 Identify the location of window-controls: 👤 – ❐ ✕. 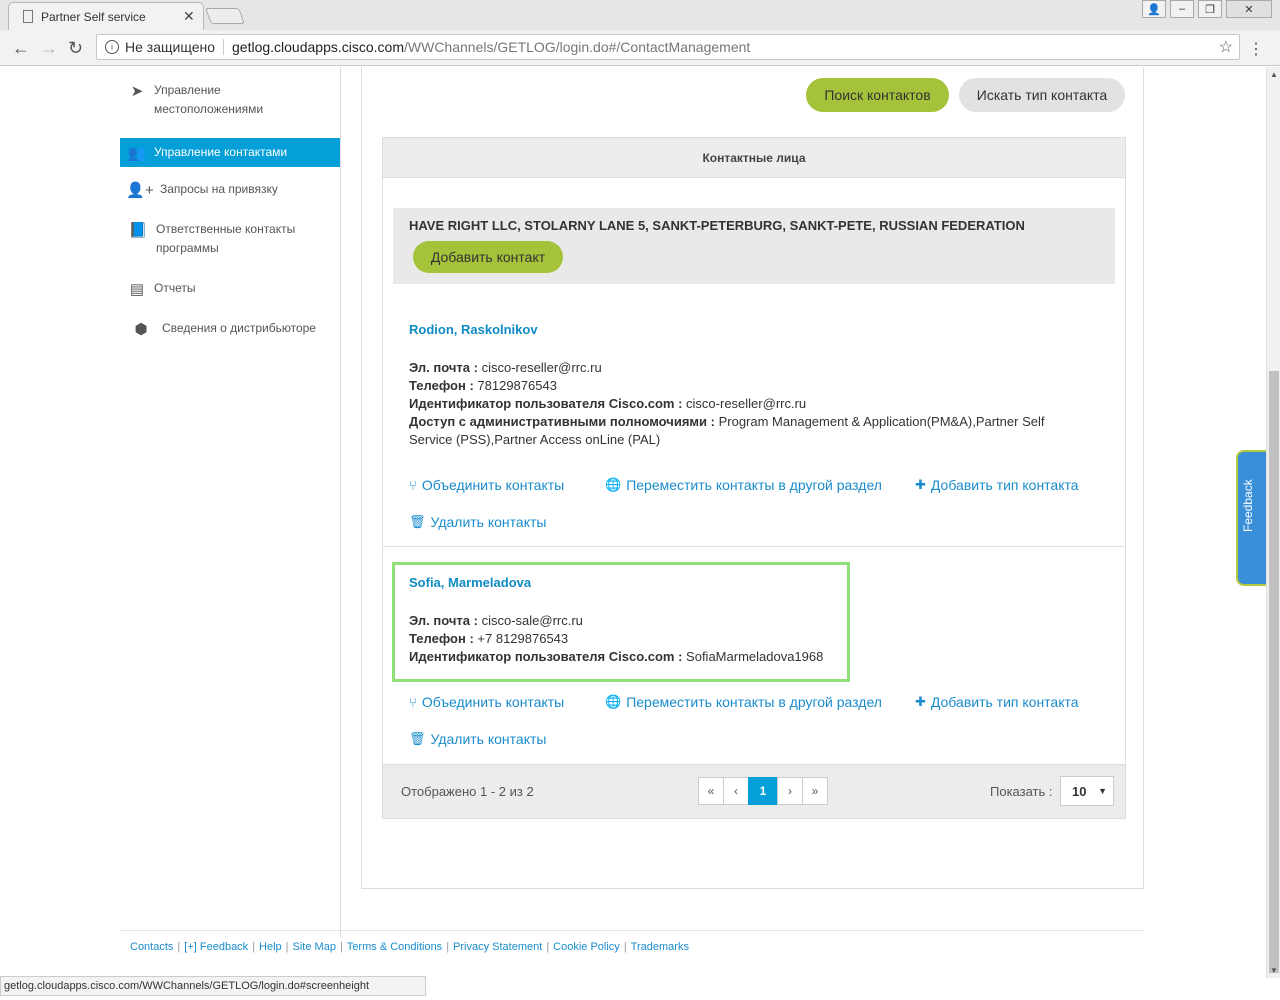
(1207, 9).